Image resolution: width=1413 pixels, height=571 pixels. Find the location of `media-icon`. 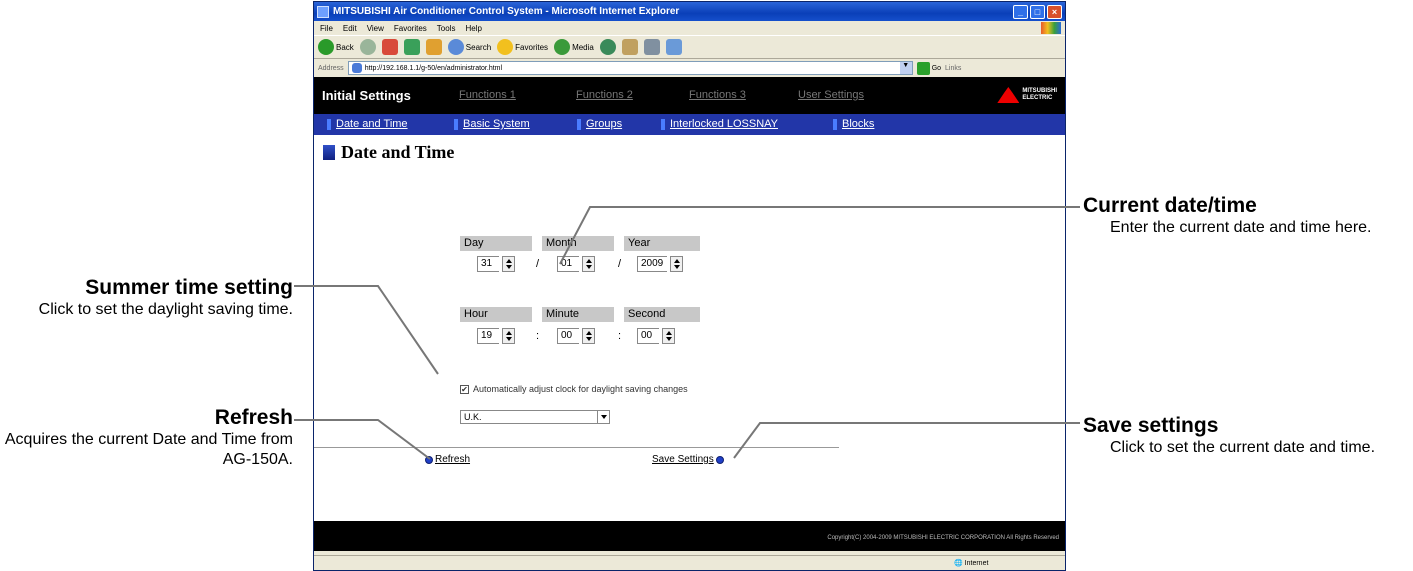

media-icon is located at coordinates (562, 47).